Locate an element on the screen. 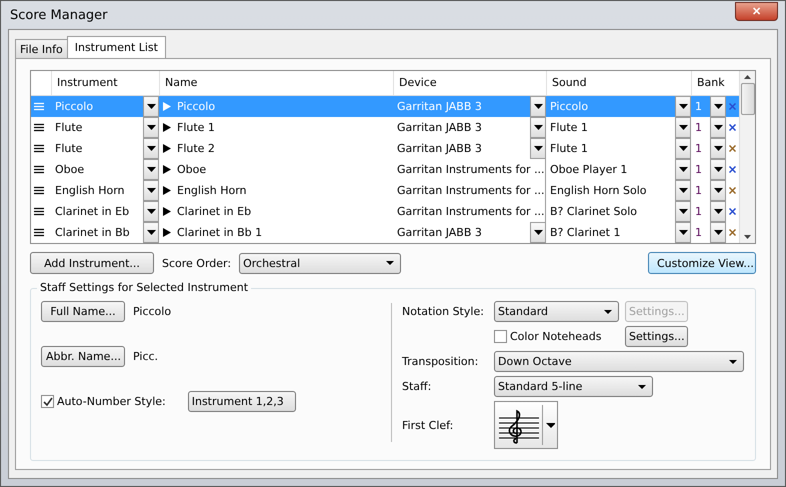  column-header: Name is located at coordinates (276, 83).